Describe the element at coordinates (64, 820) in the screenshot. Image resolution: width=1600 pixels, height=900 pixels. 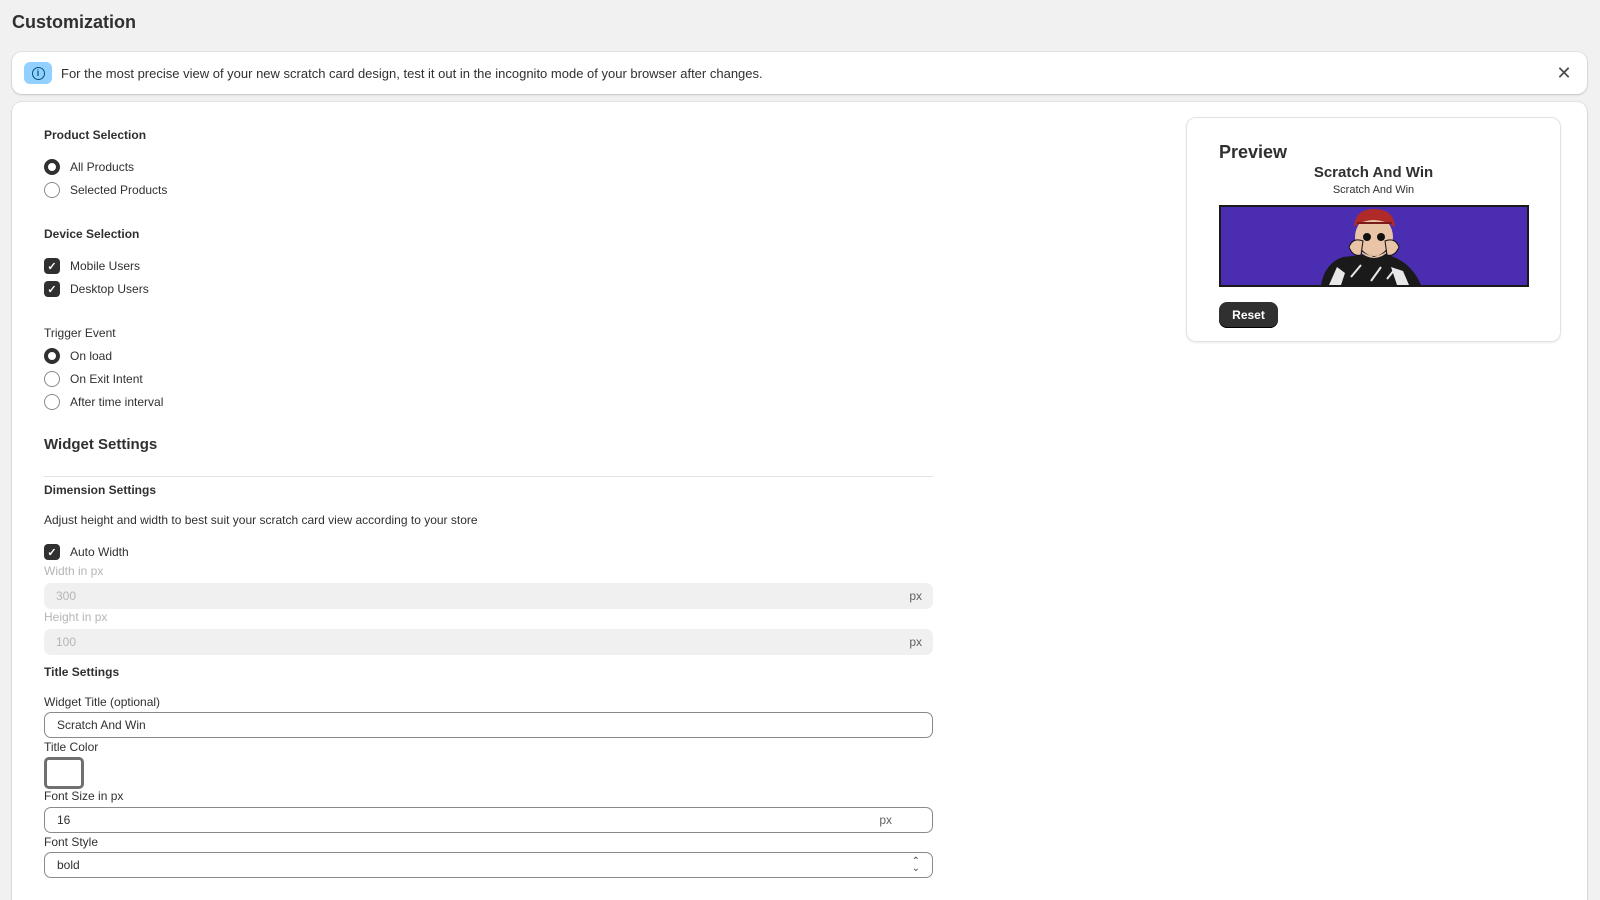
I see `font-size-value: 16` at that location.